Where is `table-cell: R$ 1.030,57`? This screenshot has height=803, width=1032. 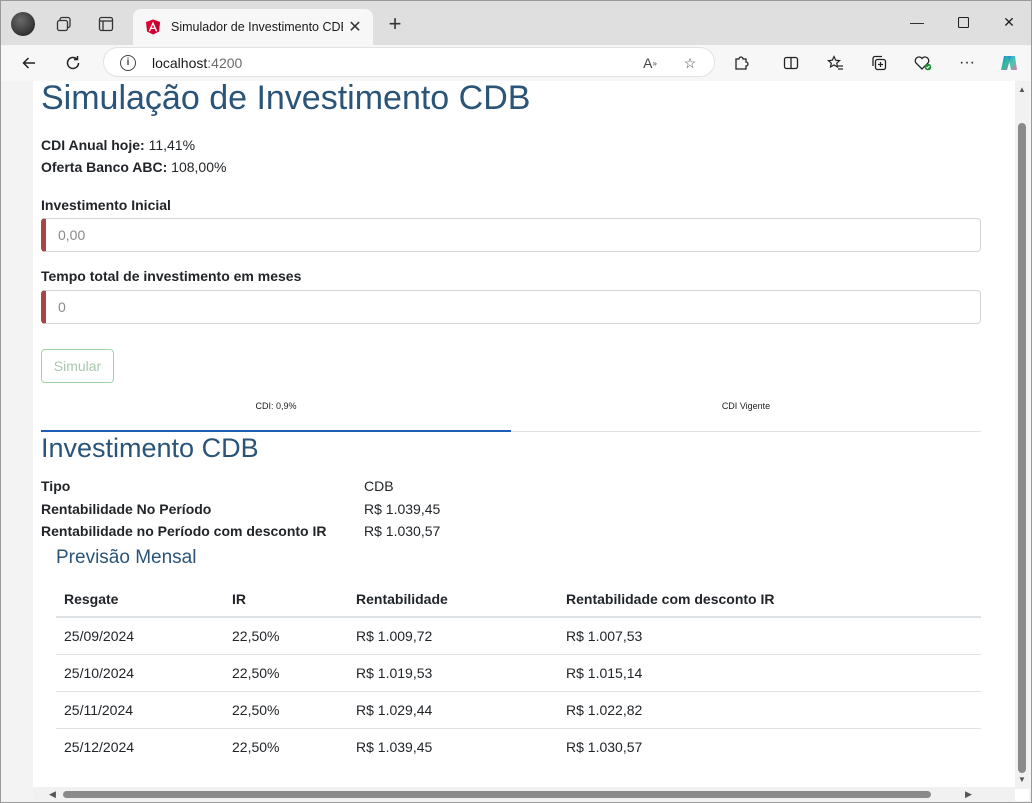
table-cell: R$ 1.030,57 is located at coordinates (604, 746).